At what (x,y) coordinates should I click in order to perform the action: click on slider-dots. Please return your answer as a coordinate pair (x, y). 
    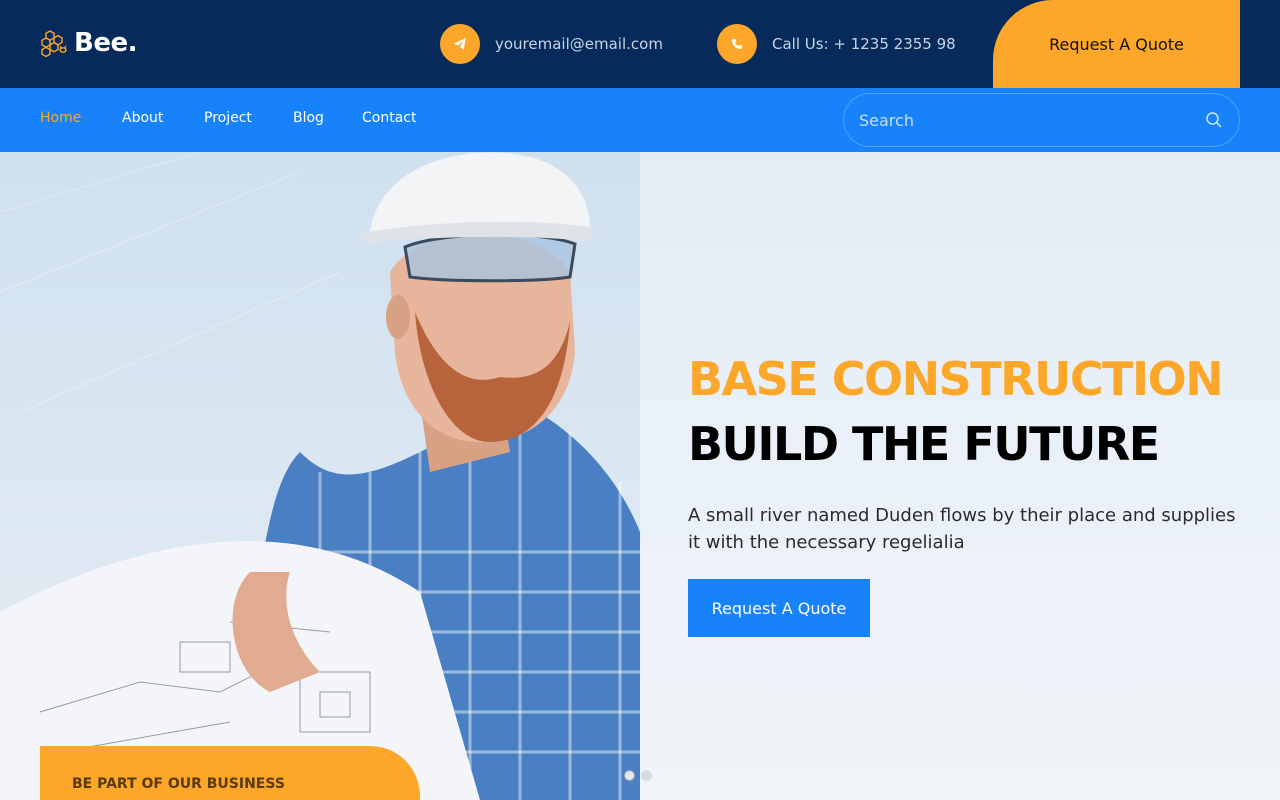
    Looking at the image, I should click on (638, 775).